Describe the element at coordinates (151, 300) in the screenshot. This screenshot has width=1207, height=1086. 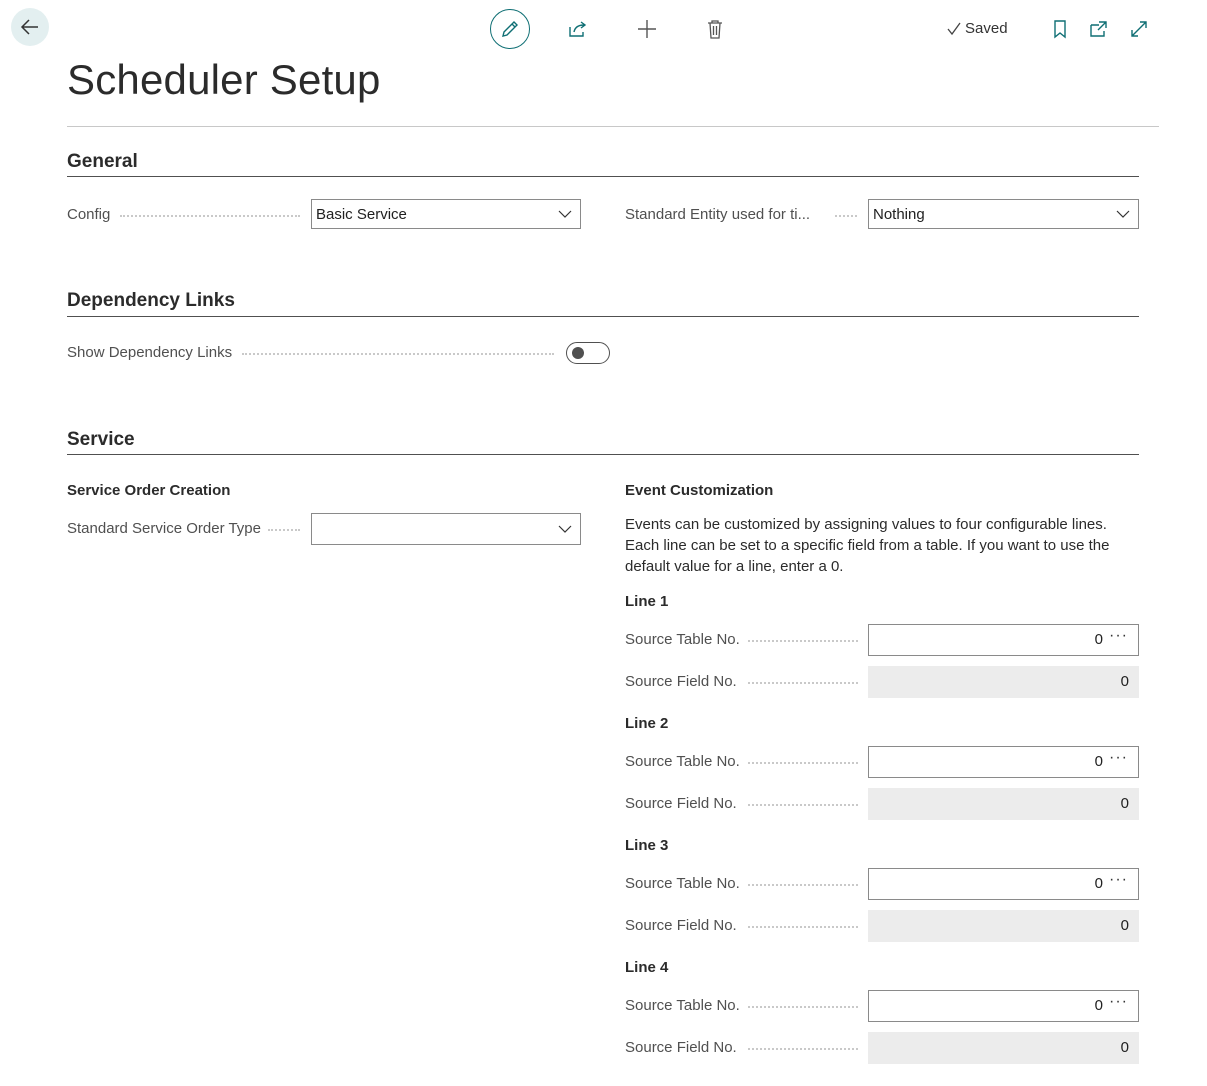
I see `section-title-dependency-links: Dependency Links` at that location.